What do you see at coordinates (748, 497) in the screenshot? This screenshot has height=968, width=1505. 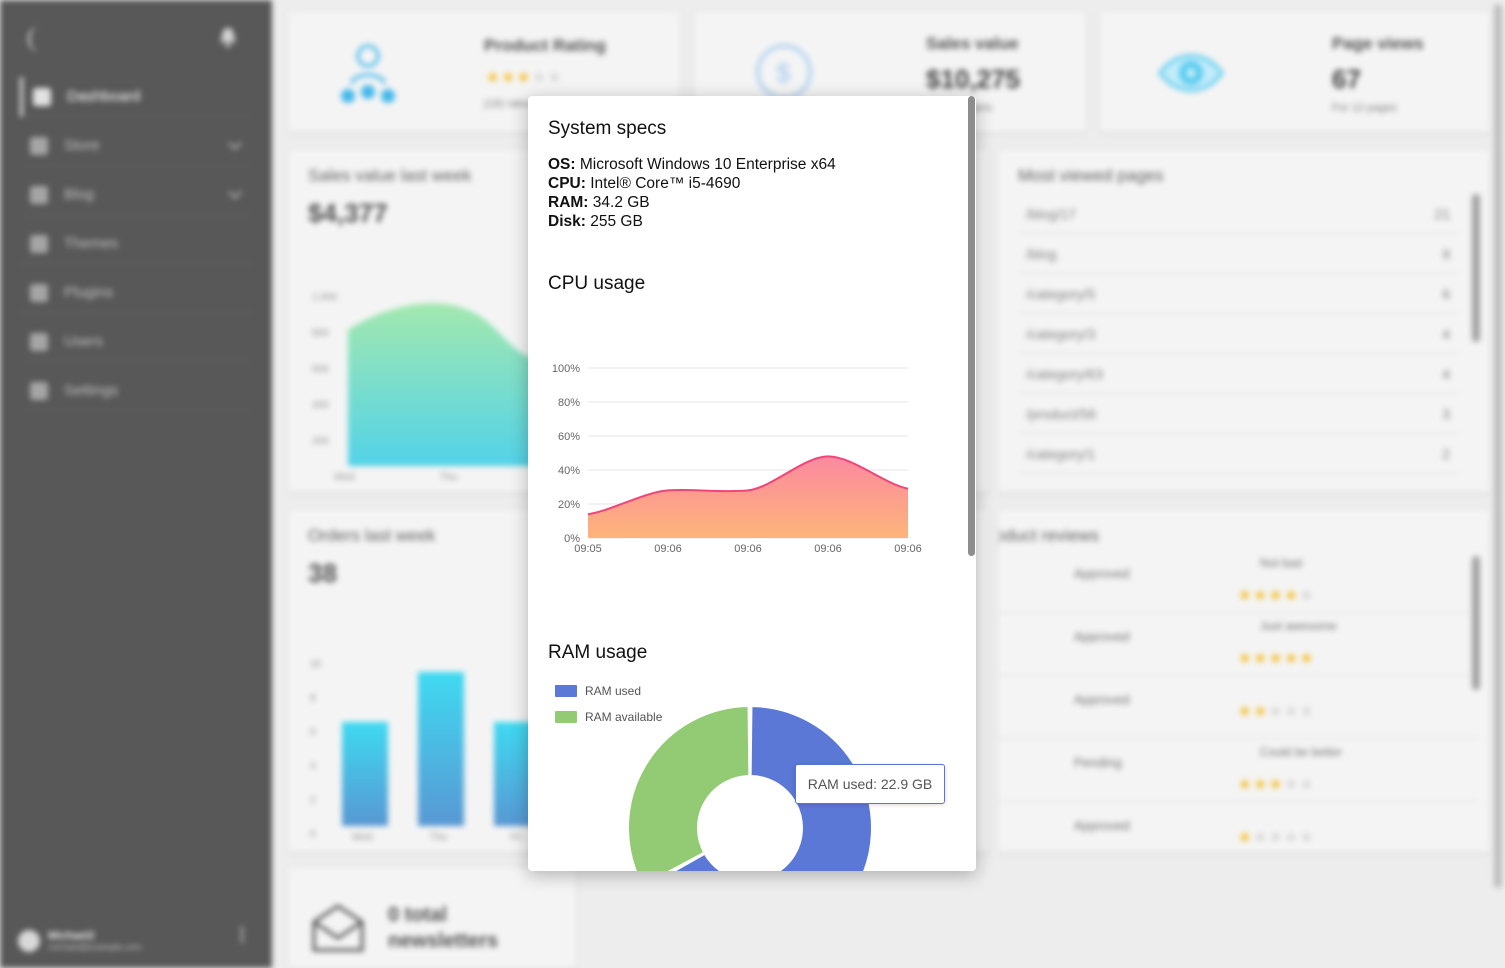 I see `cpu-area` at bounding box center [748, 497].